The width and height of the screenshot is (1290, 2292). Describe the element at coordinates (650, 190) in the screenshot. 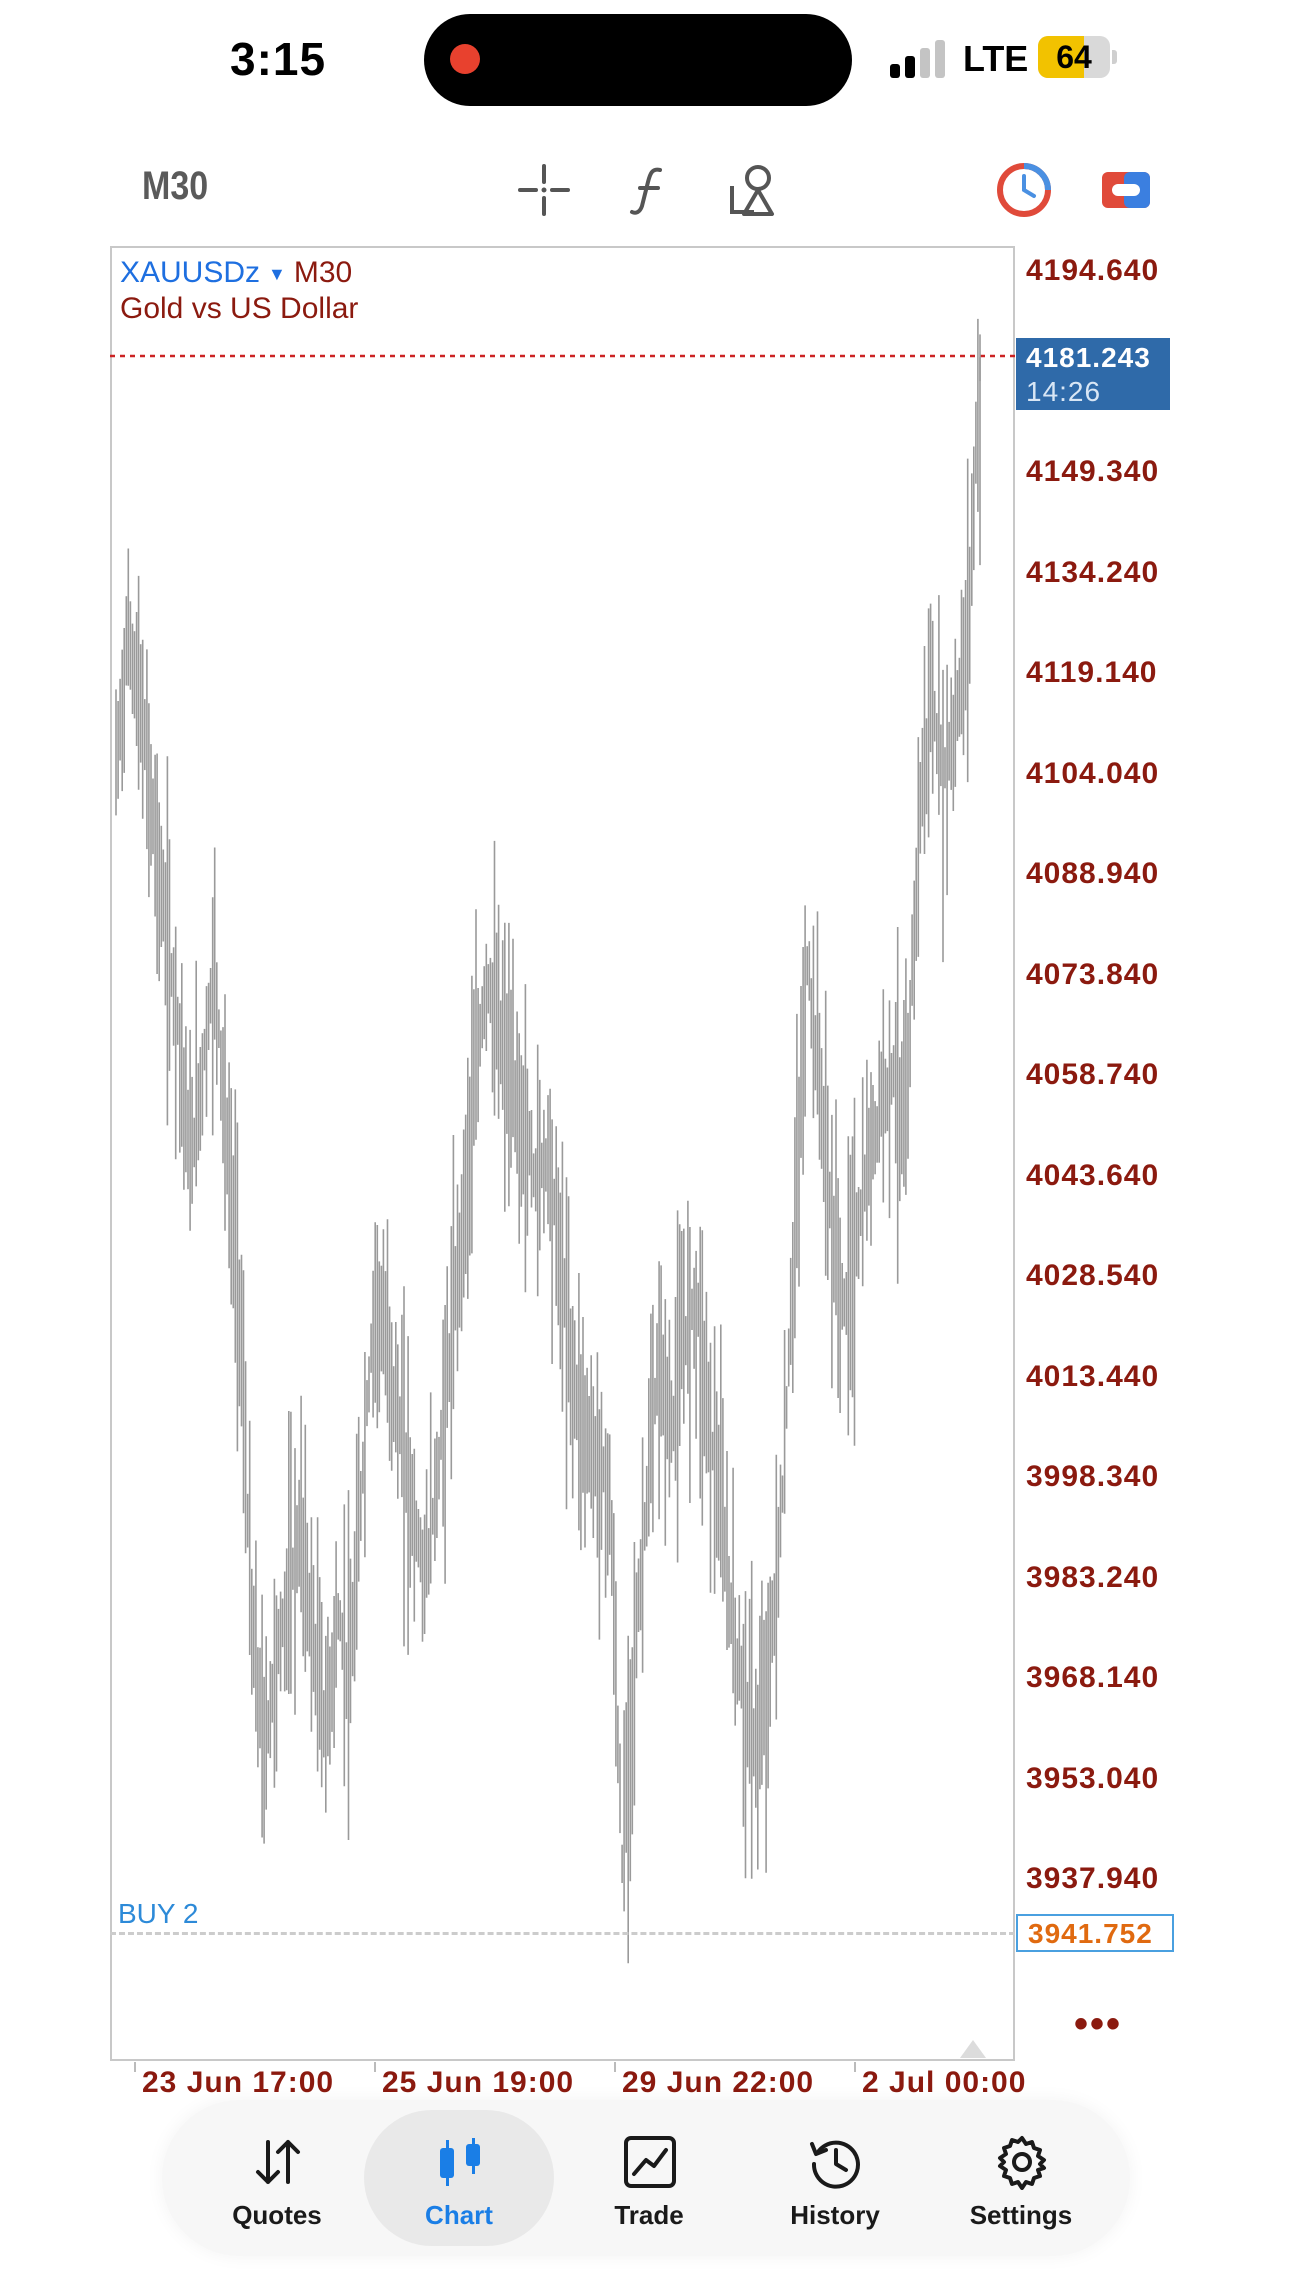

I see `function-icon` at that location.